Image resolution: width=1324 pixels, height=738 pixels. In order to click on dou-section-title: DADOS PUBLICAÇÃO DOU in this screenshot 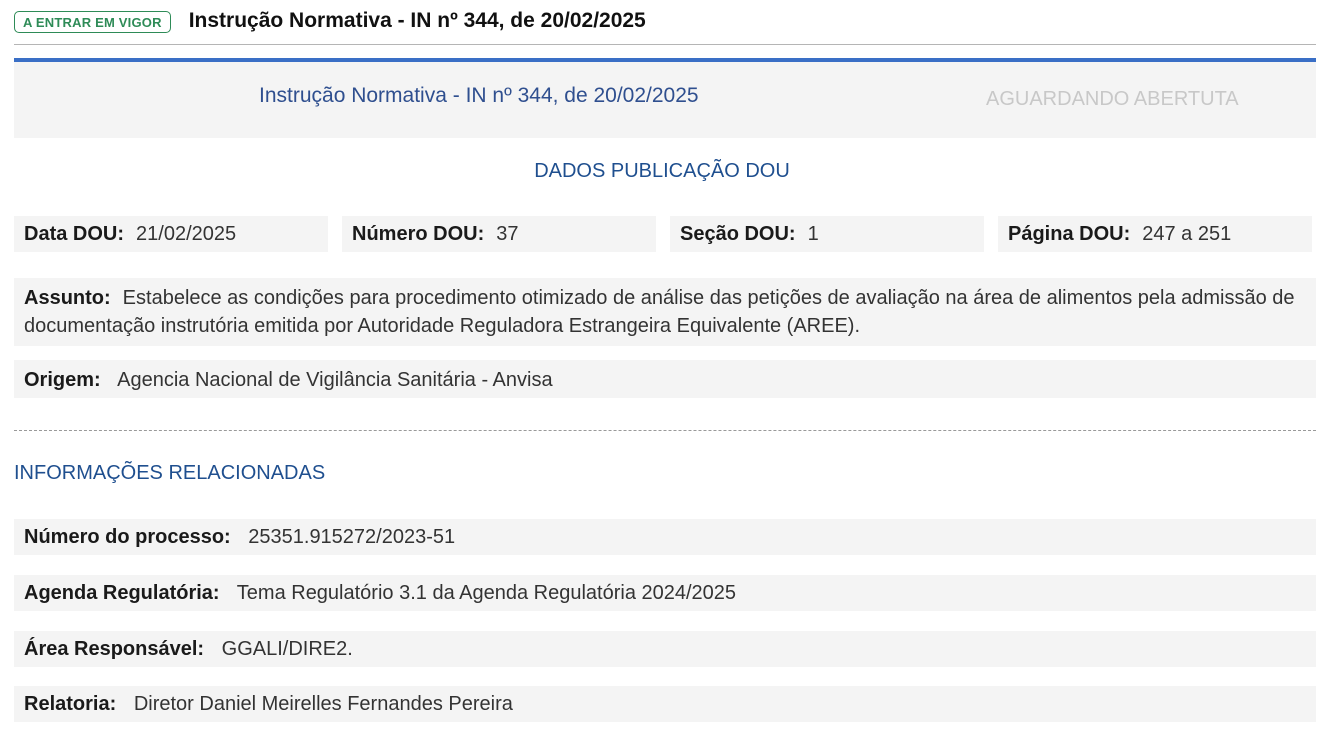, I will do `click(662, 171)`.